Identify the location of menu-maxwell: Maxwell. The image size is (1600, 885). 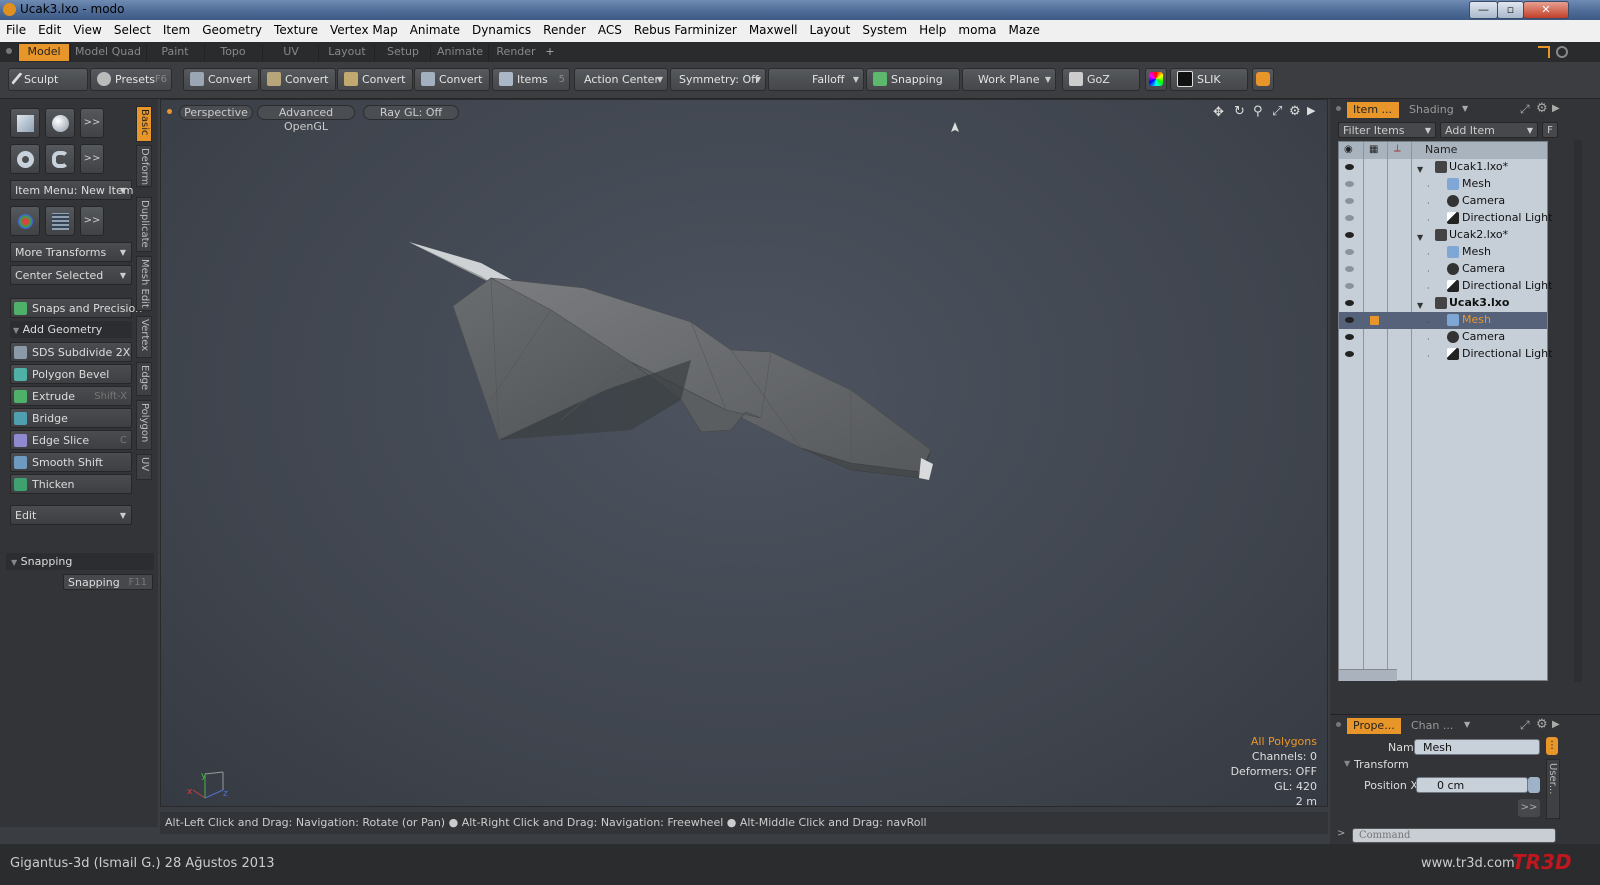
(773, 31).